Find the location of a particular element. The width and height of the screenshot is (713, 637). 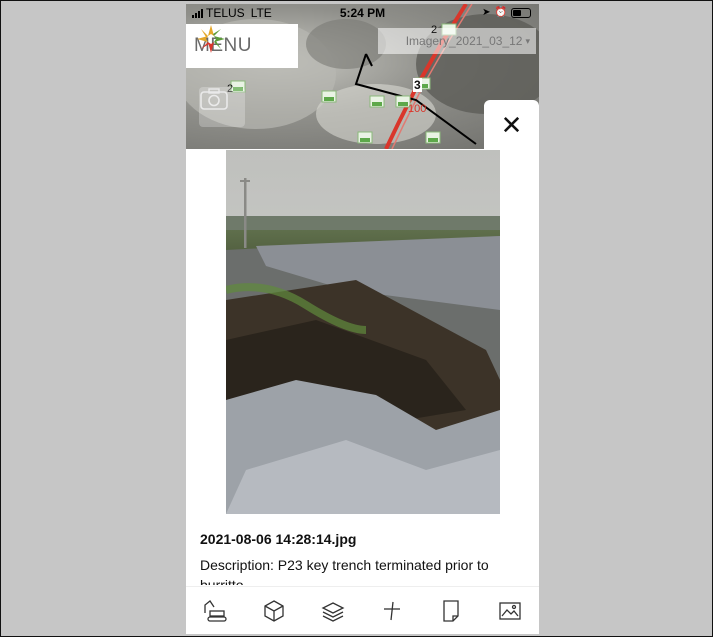

layers-icon is located at coordinates (333, 612).